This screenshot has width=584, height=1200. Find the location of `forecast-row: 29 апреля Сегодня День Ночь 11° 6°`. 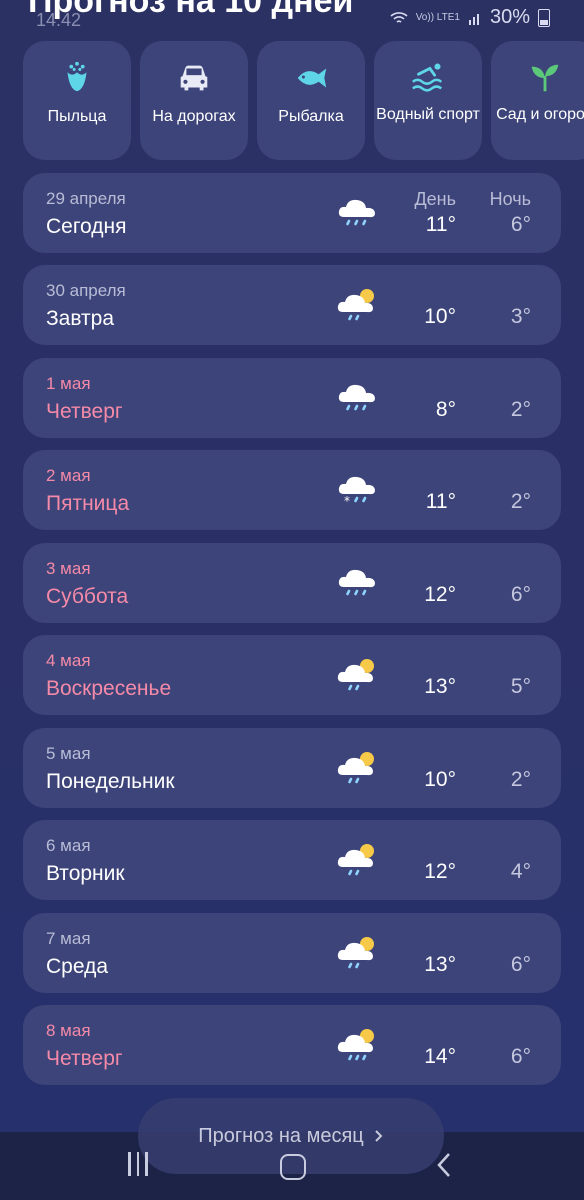

forecast-row: 29 апреля Сегодня День Ночь 11° 6° is located at coordinates (292, 213).